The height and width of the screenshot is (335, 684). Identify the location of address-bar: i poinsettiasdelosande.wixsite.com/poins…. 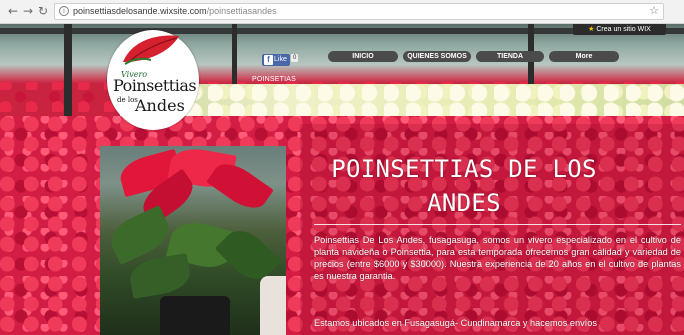
(359, 11).